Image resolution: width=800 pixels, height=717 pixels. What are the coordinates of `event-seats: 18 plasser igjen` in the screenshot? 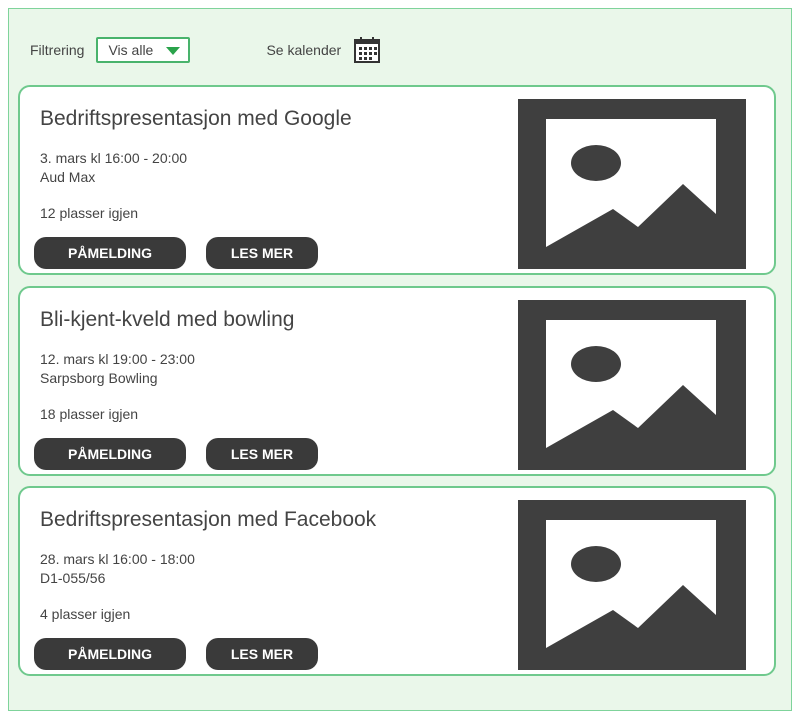 It's located at (89, 414).